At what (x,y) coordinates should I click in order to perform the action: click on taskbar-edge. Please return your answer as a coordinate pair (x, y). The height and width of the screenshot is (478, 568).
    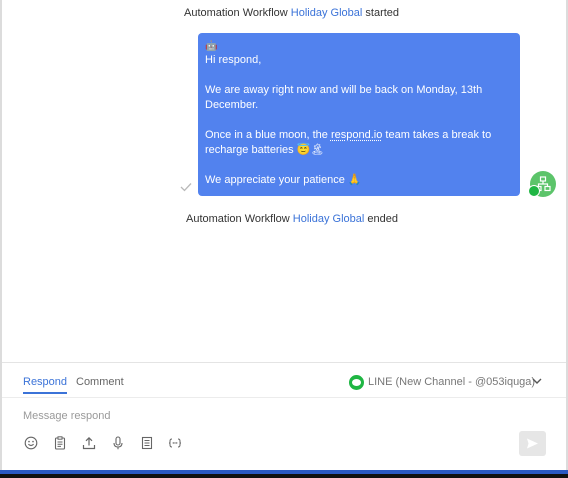
    Looking at the image, I should click on (284, 476).